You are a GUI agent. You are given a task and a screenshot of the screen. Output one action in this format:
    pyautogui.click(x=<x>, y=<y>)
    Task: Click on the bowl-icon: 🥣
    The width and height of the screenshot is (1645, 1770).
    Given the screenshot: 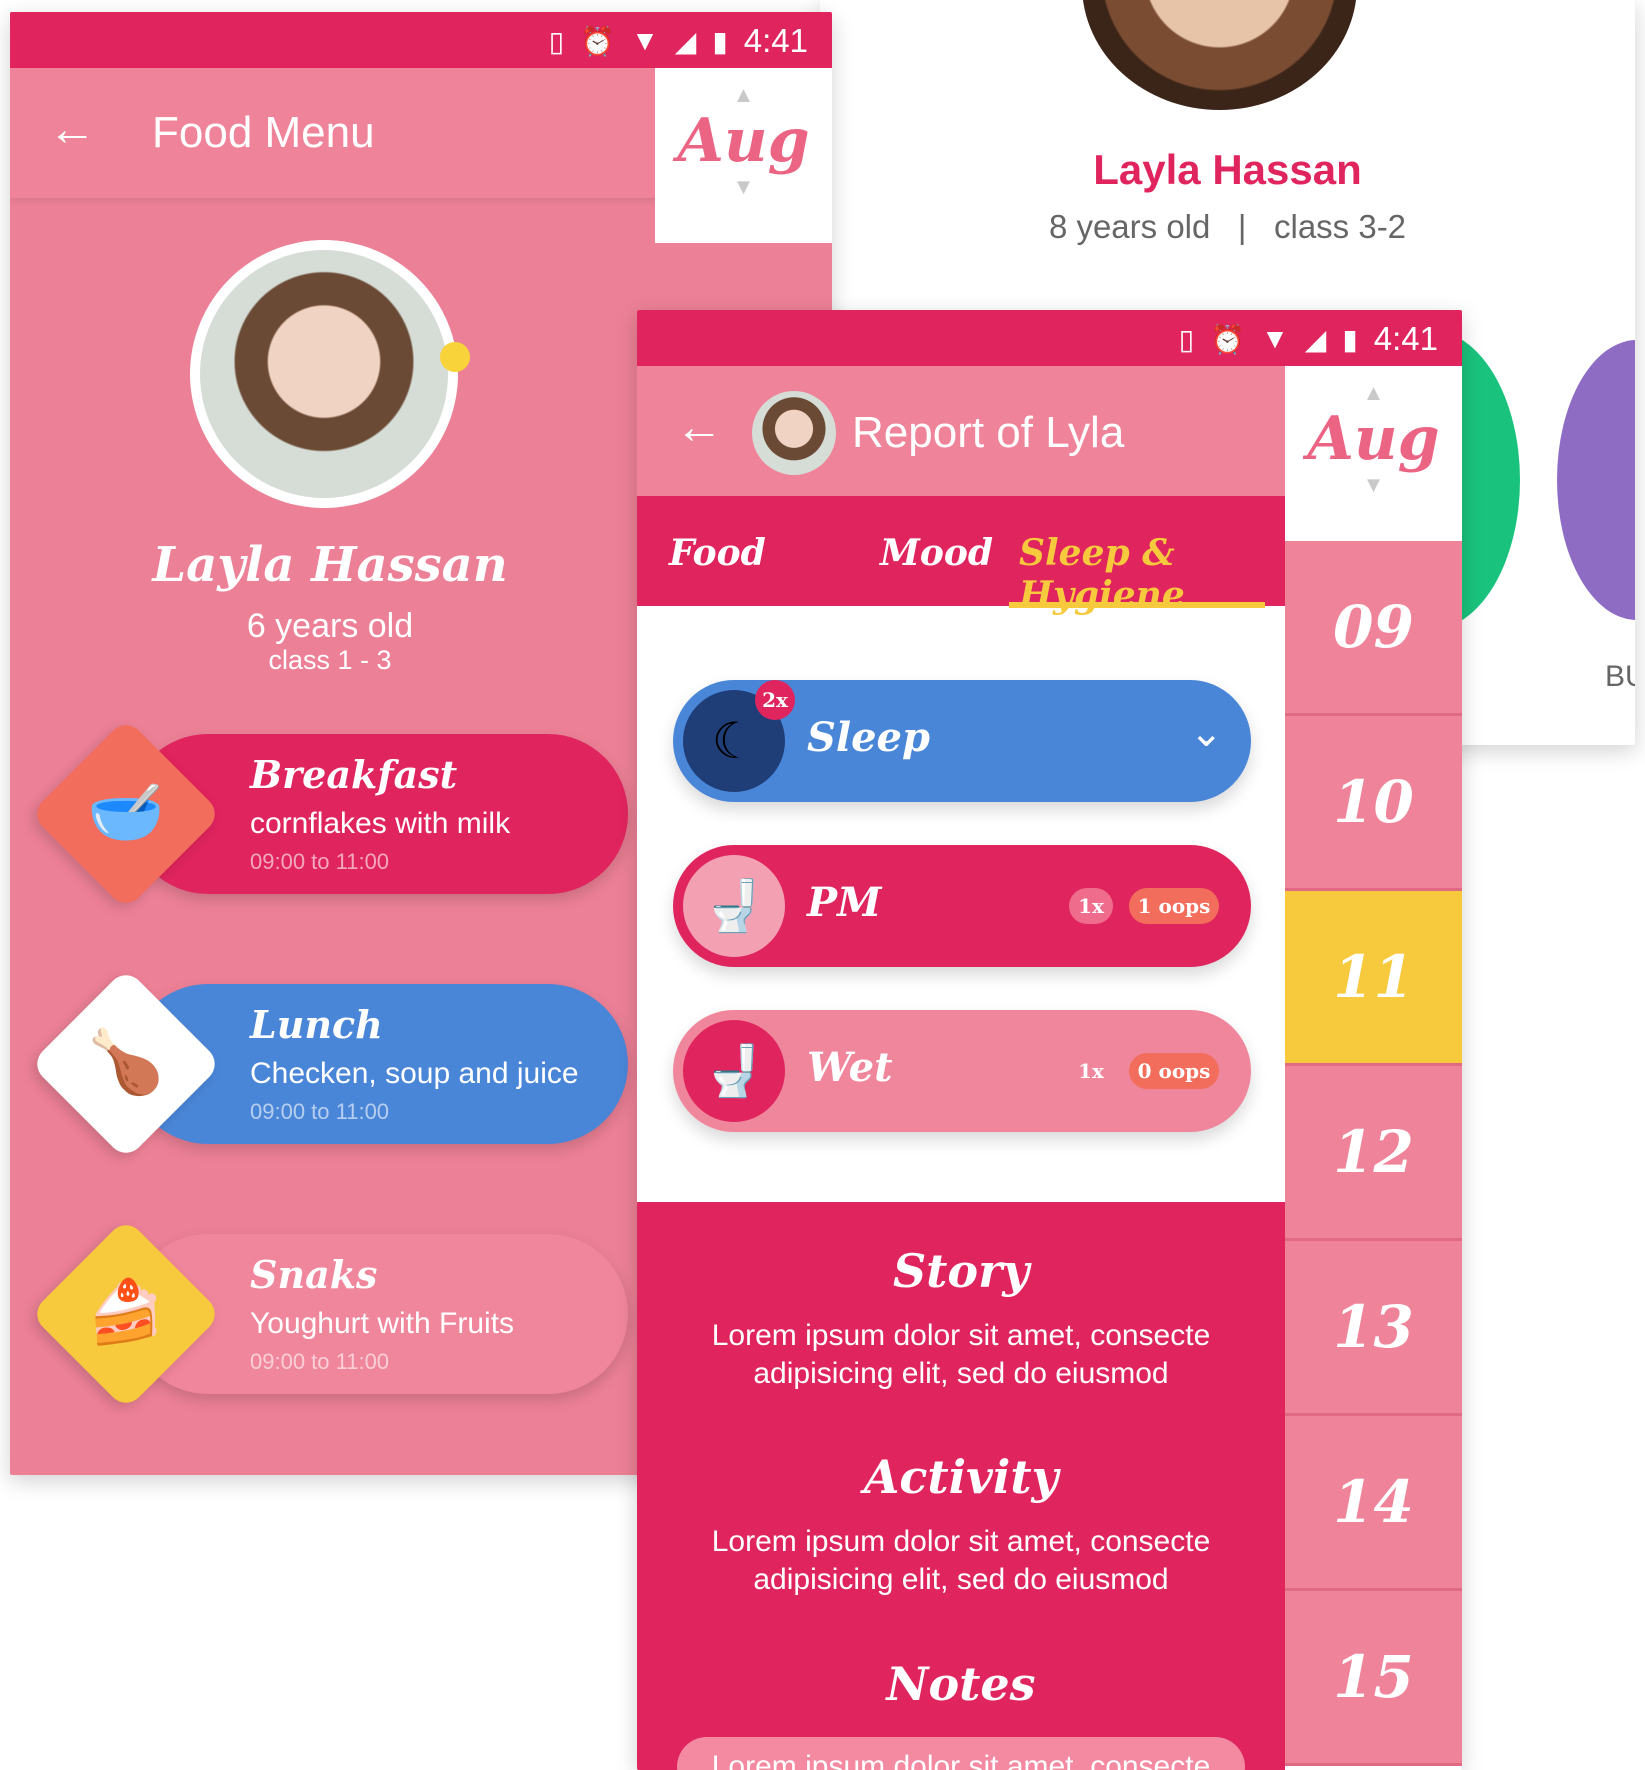 What is the action you would take?
    pyautogui.click(x=126, y=812)
    